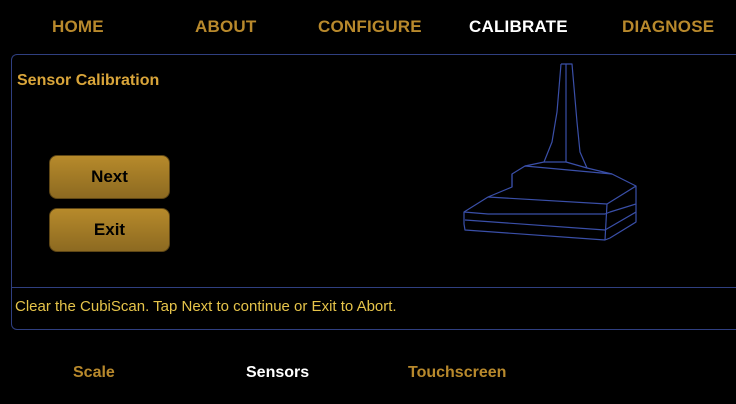 The height and width of the screenshot is (404, 736). Describe the element at coordinates (109, 177) in the screenshot. I see `next-button: Next` at that location.